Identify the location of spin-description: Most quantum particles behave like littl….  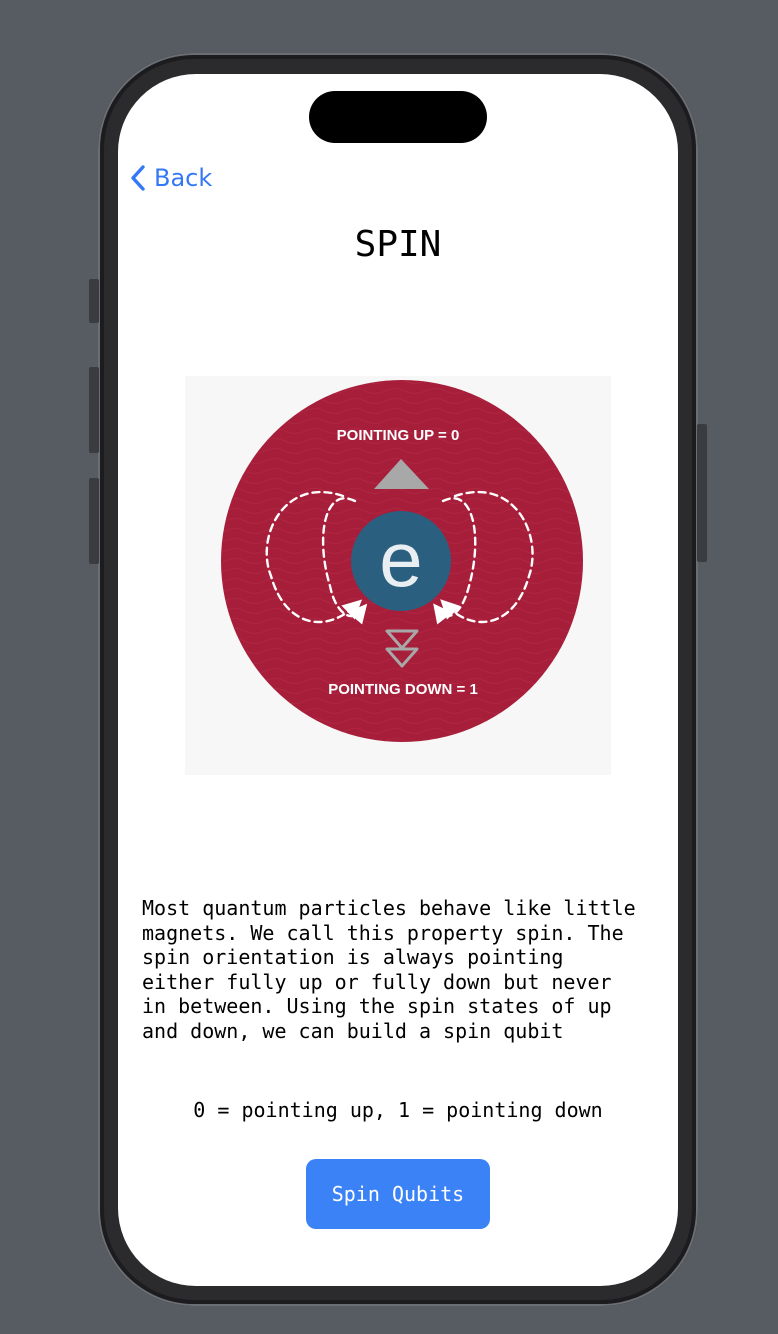
(389, 969).